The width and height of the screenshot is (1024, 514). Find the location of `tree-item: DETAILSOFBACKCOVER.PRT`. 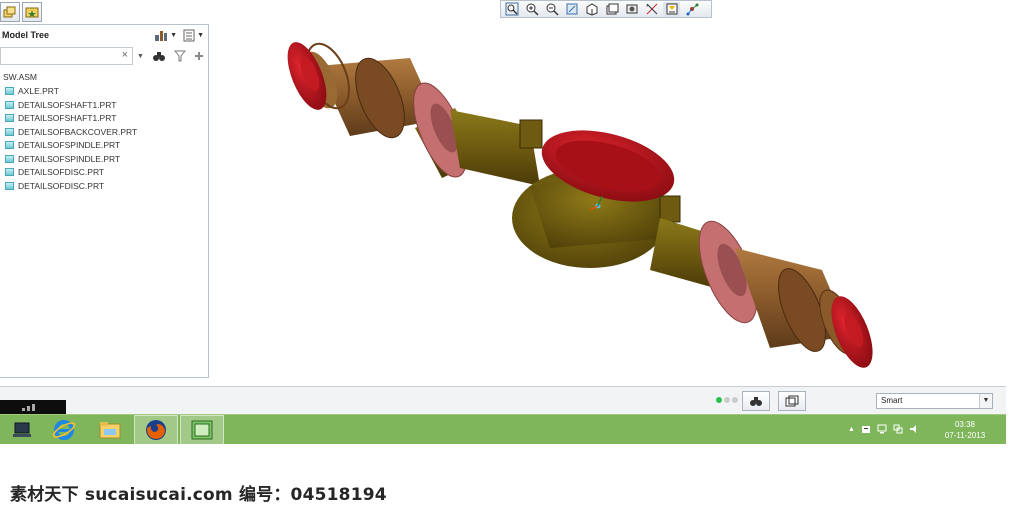

tree-item: DETAILSOFBACKCOVER.PRT is located at coordinates (103, 132).